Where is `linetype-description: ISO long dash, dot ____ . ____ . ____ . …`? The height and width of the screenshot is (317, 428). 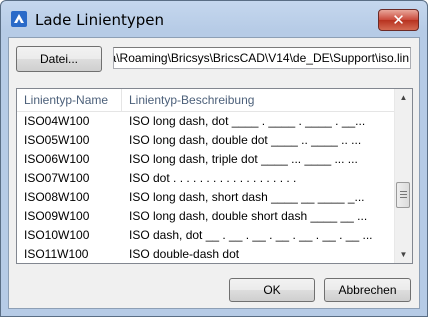
linetype-description: ISO long dash, dot ____ . ____ . ____ . … is located at coordinates (247, 121).